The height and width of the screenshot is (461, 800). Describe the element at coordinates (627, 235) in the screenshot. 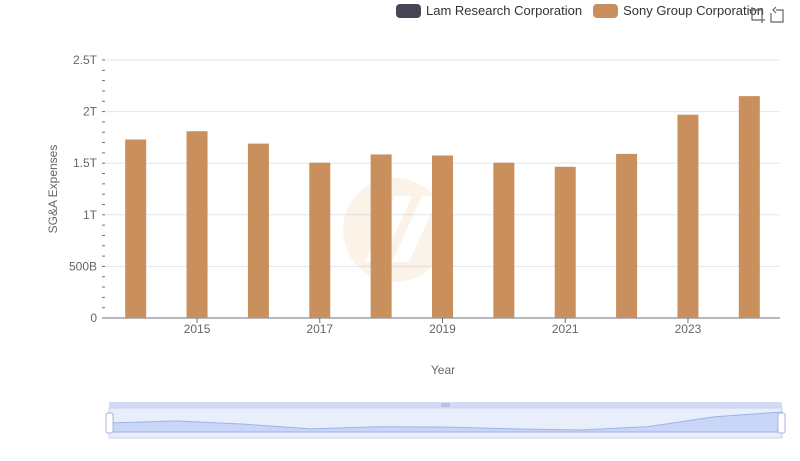

I see `bar-sony-2022` at that location.